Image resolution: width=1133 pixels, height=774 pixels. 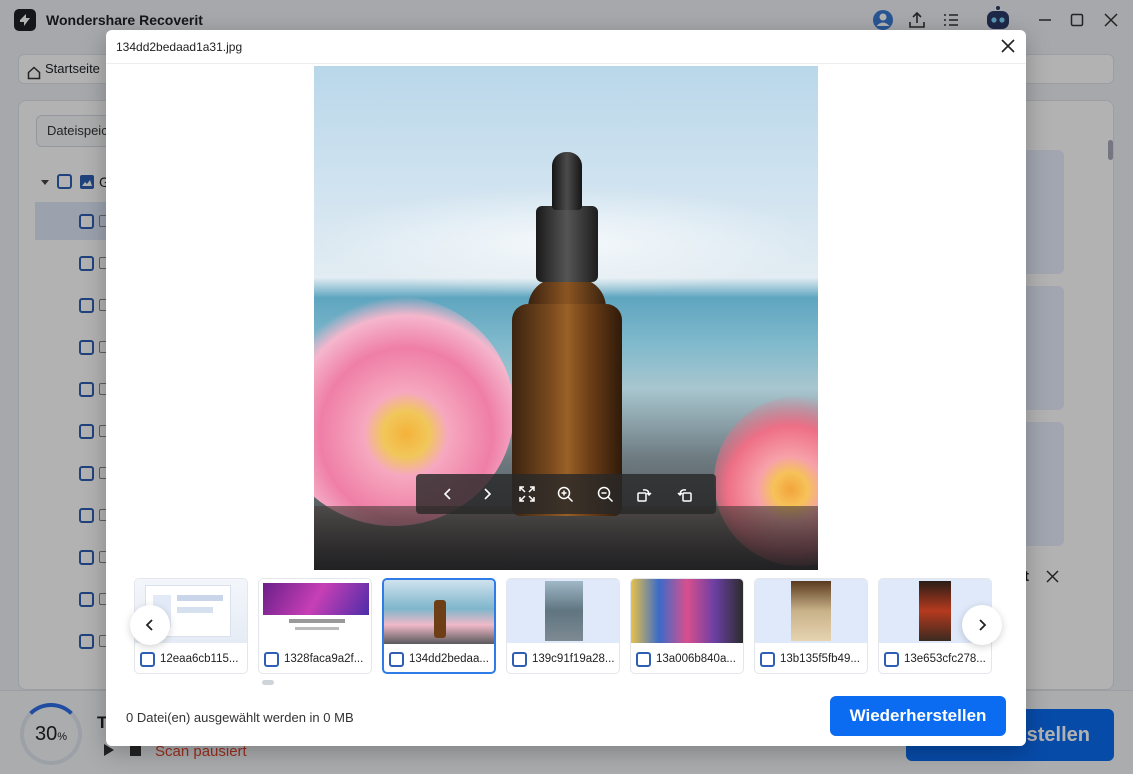 What do you see at coordinates (179, 47) in the screenshot?
I see `preview-file-name: 134dd2bedaad1a31.jpg` at bounding box center [179, 47].